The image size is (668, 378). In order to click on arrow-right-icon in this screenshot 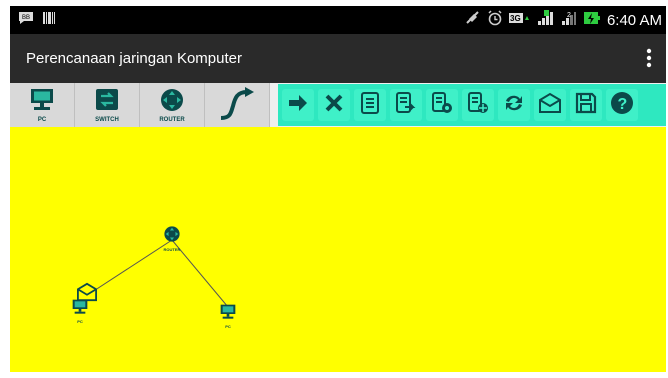, I will do `click(298, 105)`.